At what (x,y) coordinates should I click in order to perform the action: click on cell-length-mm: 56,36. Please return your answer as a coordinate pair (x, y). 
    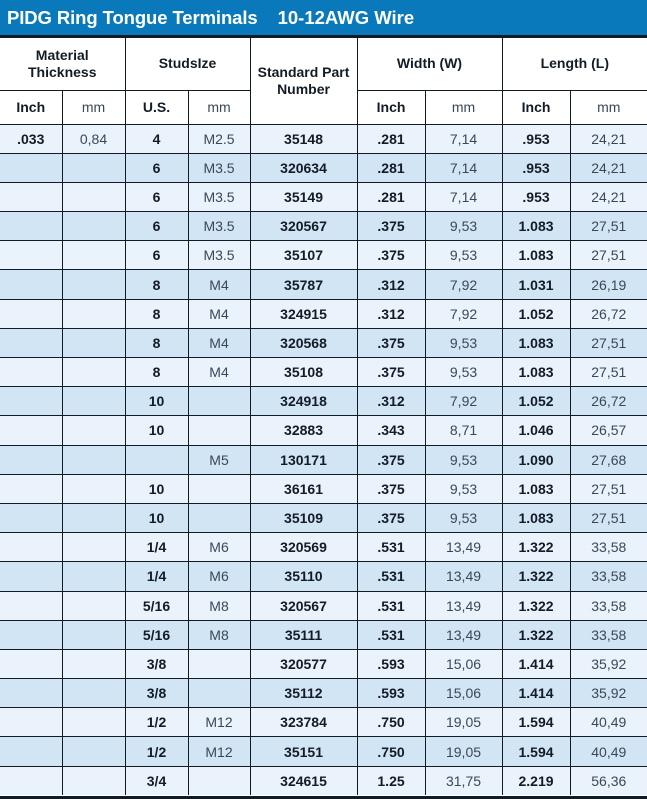
    Looking at the image, I should click on (608, 781).